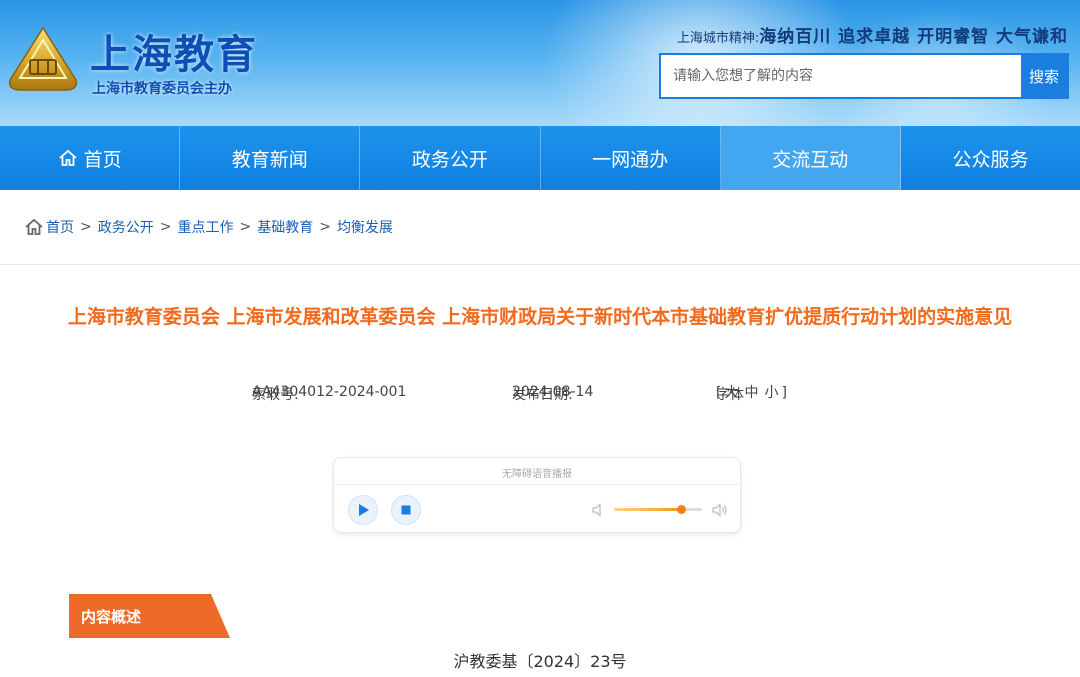  What do you see at coordinates (718, 38) in the screenshot?
I see `city-spirit-label: 上海城市精神:` at bounding box center [718, 38].